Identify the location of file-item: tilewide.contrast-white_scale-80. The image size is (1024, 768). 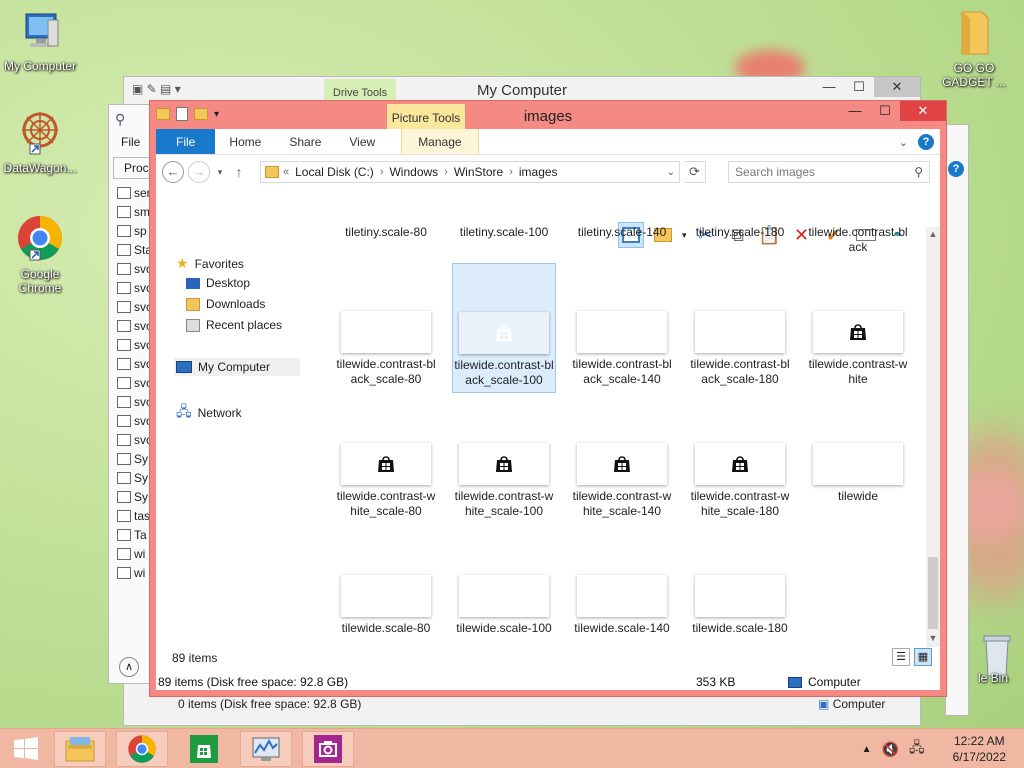
(386, 481).